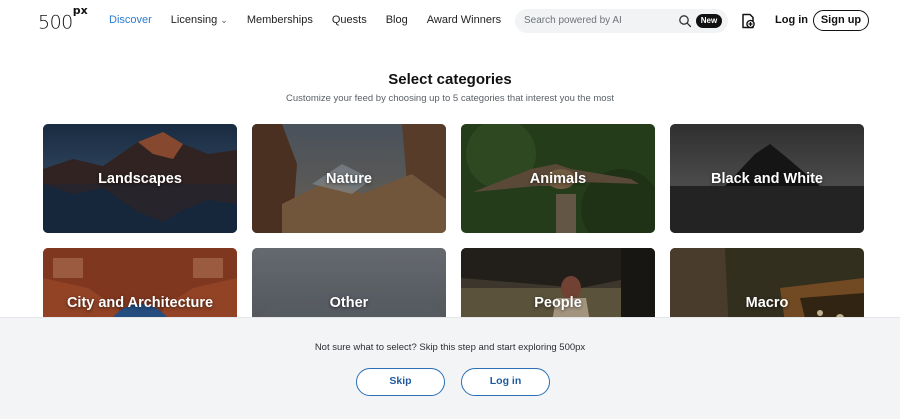 The height and width of the screenshot is (419, 900). Describe the element at coordinates (349, 20) in the screenshot. I see `nav-quests: Quests` at that location.